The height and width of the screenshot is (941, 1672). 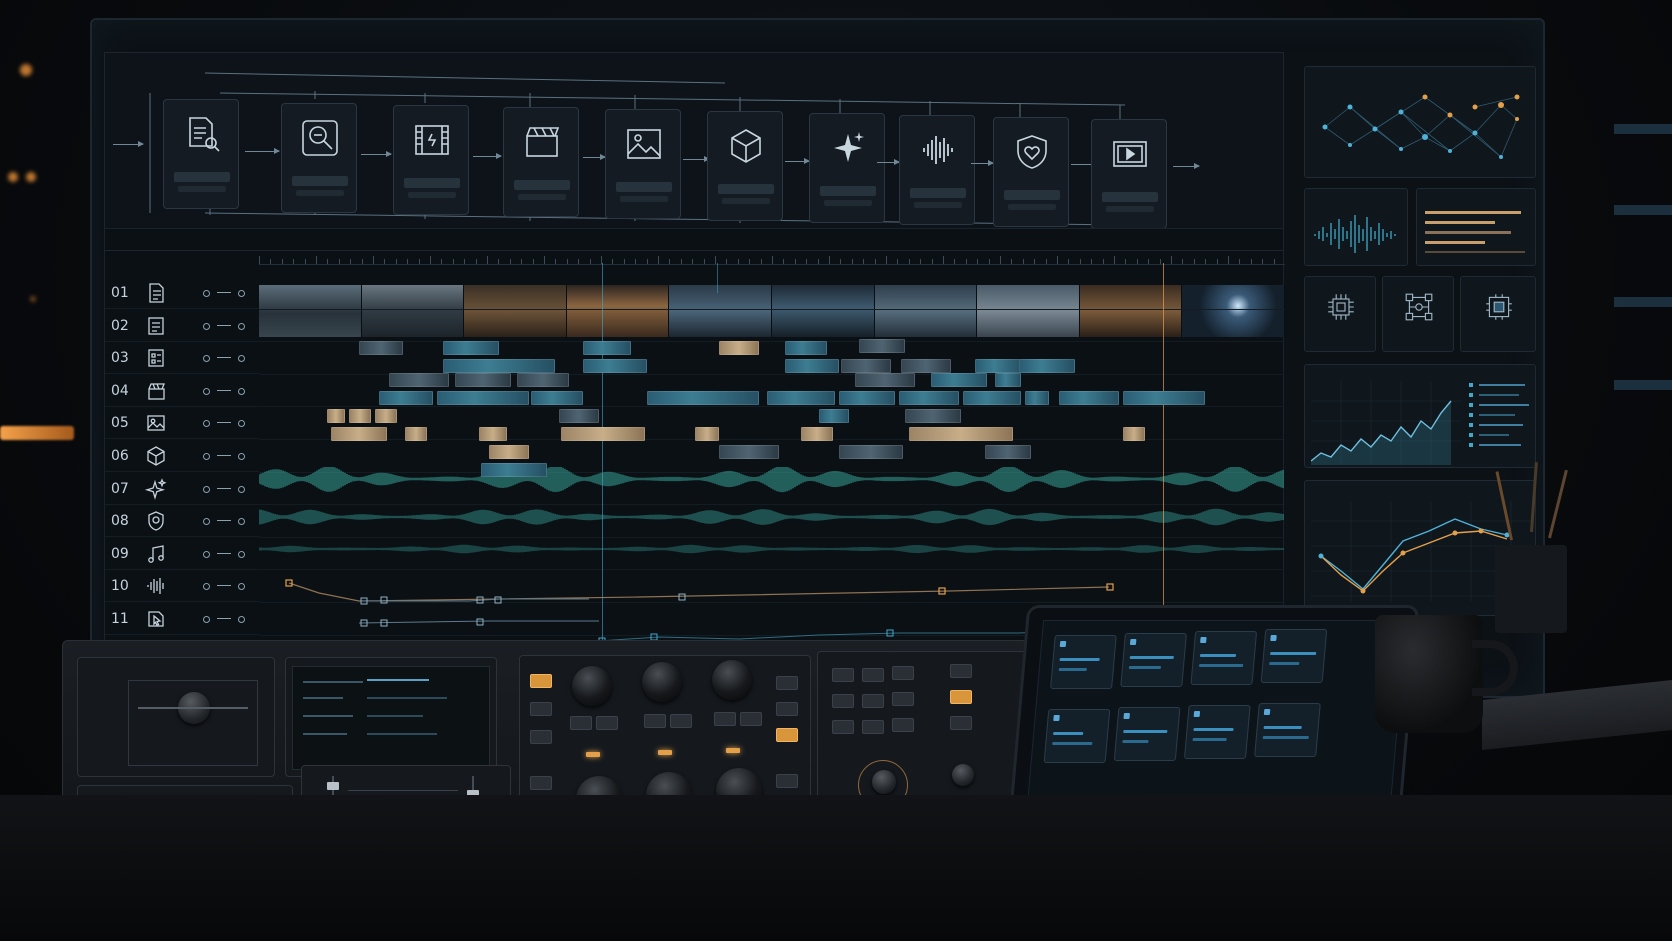 What do you see at coordinates (182, 586) in the screenshot?
I see `track-header: 10` at bounding box center [182, 586].